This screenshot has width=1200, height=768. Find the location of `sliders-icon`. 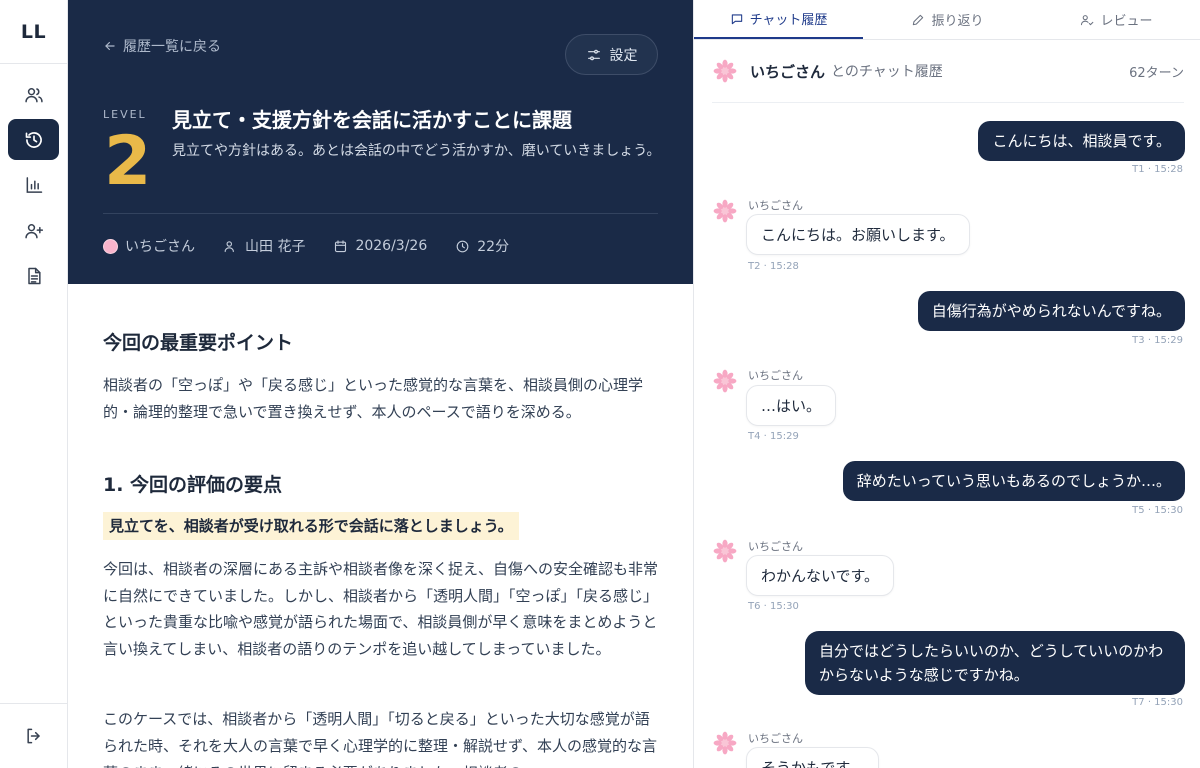

sliders-icon is located at coordinates (593, 54).